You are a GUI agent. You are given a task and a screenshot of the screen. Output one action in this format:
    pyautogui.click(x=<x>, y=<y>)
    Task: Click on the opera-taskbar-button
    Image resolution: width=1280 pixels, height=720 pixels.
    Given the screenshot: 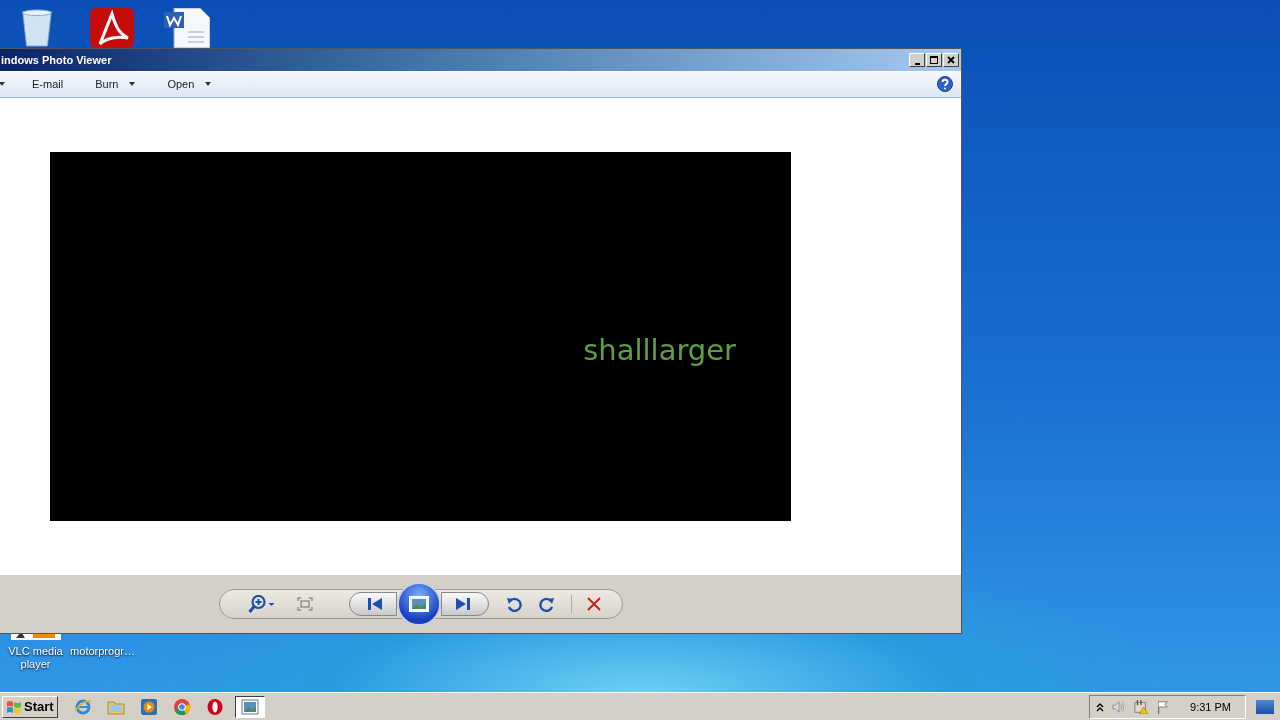 What is the action you would take?
    pyautogui.click(x=214, y=706)
    